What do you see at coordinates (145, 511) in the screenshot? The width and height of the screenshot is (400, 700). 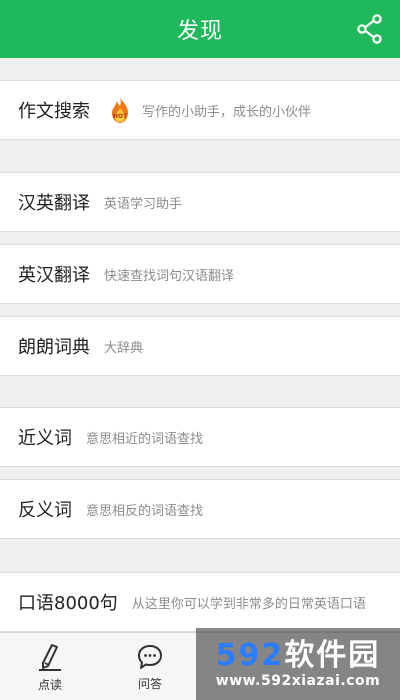 I see `list-item-desc: 意思相反的词语查找` at bounding box center [145, 511].